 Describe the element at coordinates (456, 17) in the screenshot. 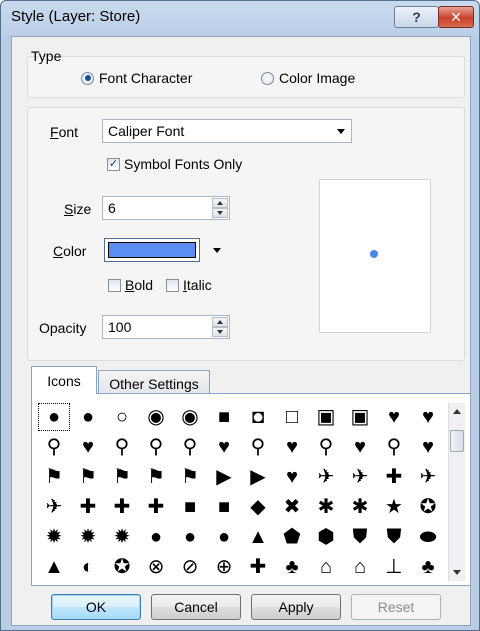

I see `close-button: ✕` at that location.